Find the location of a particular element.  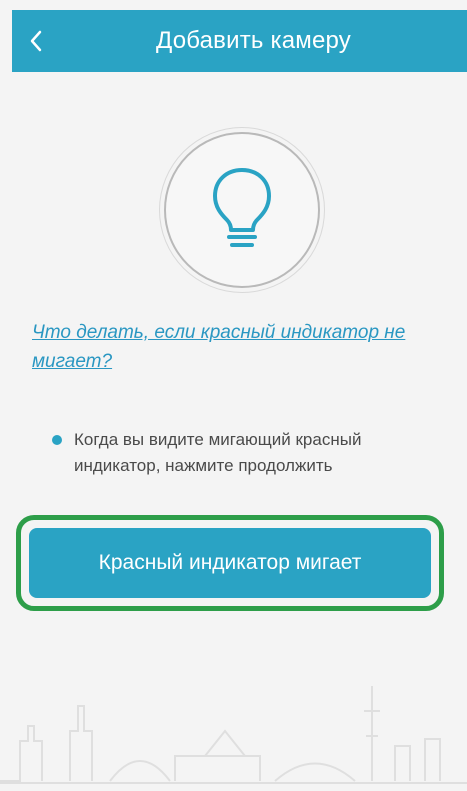

bullet-dot is located at coordinates (57, 440).